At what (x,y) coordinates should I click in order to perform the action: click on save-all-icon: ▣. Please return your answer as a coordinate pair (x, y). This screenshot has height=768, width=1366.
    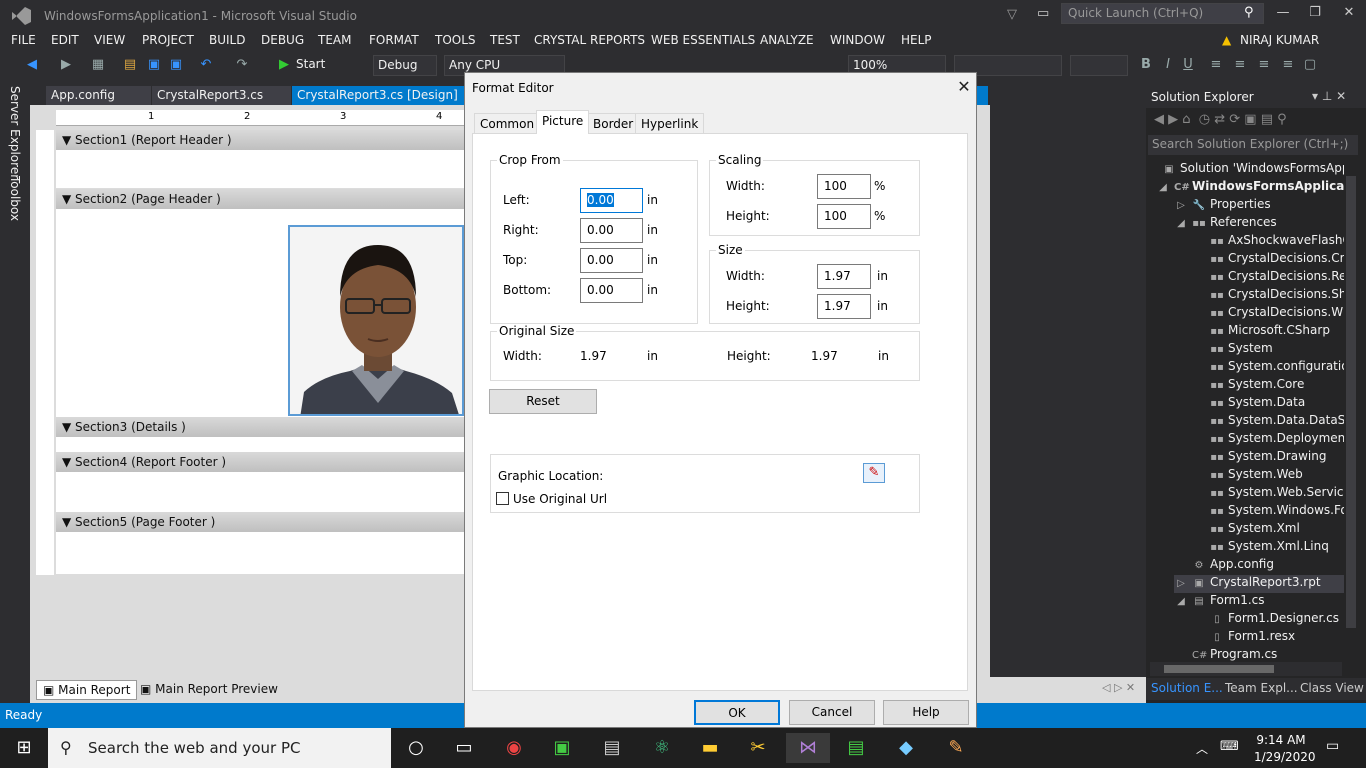
    Looking at the image, I should click on (176, 65).